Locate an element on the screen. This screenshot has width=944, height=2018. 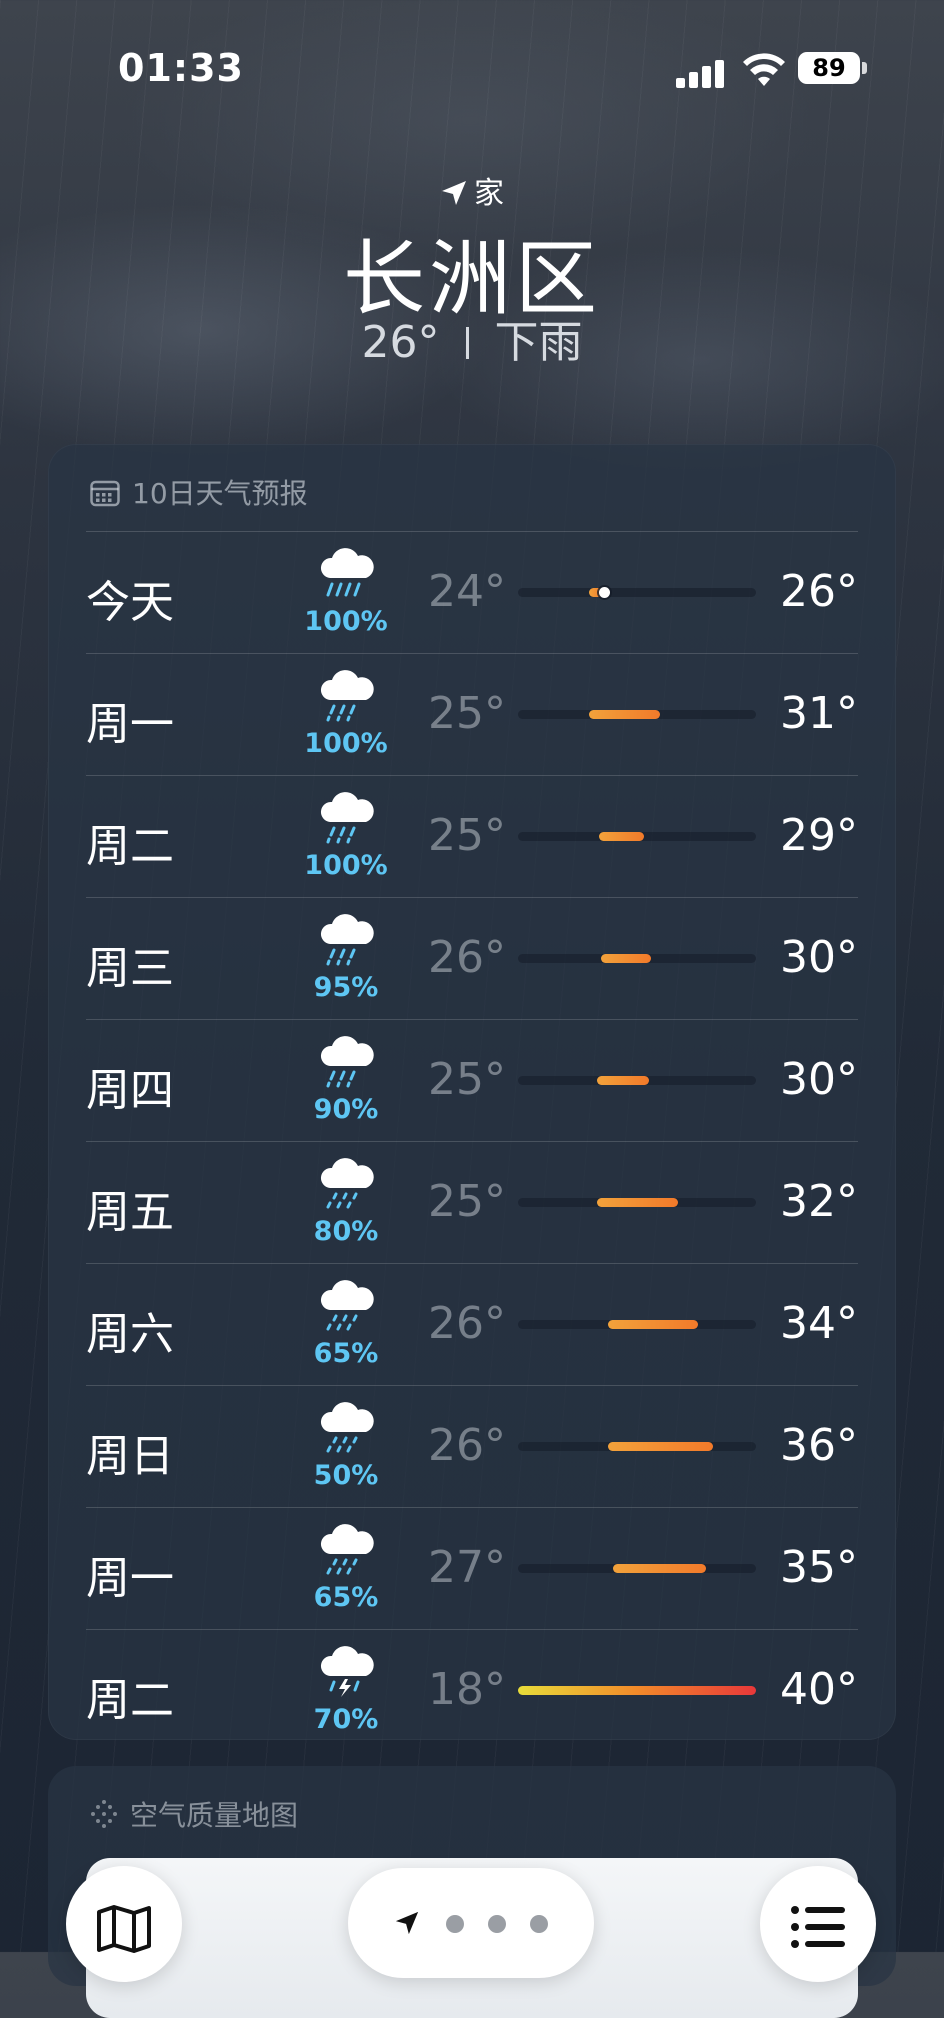
forecast-day: 周五 is located at coordinates (130, 1212).